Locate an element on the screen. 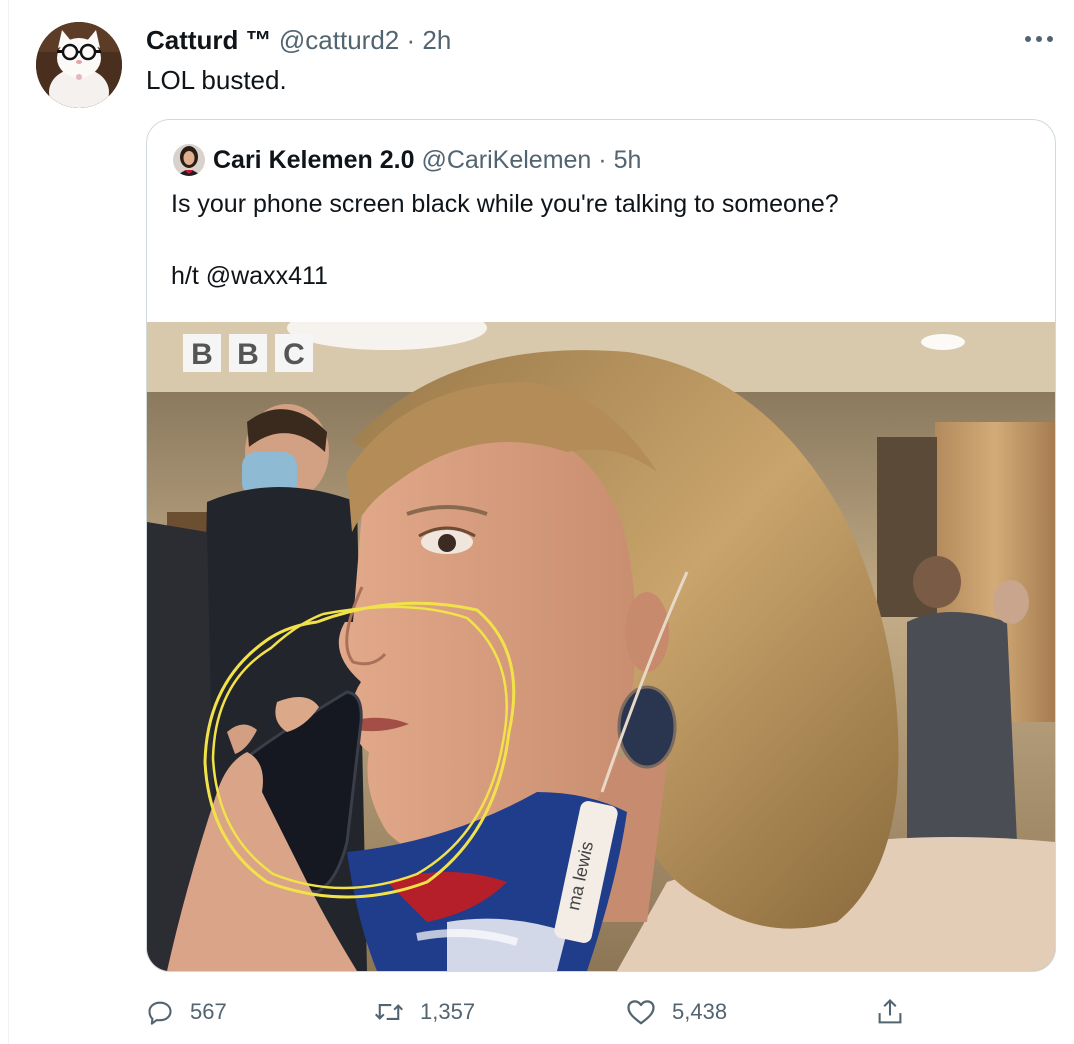 The width and height of the screenshot is (1074, 1044). quoted-tweet-header: Cari Kelemen 2.0 @CariKelemen · 5h is located at coordinates (427, 160).